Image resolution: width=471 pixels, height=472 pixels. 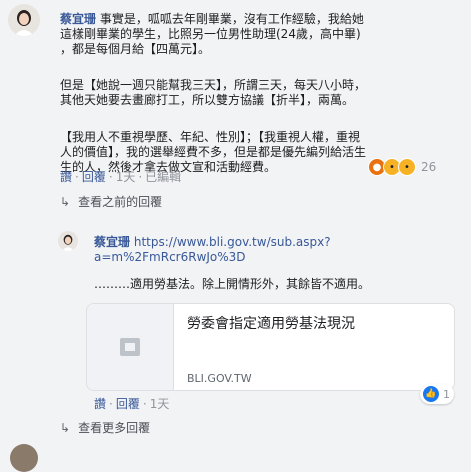 What do you see at coordinates (407, 167) in the screenshot?
I see `haha-reaction-icon: •` at bounding box center [407, 167].